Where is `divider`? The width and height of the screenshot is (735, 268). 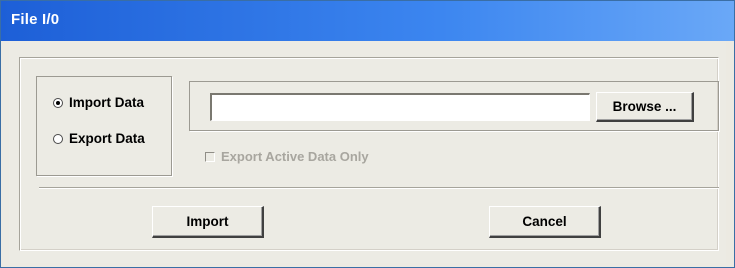 divider is located at coordinates (379, 188).